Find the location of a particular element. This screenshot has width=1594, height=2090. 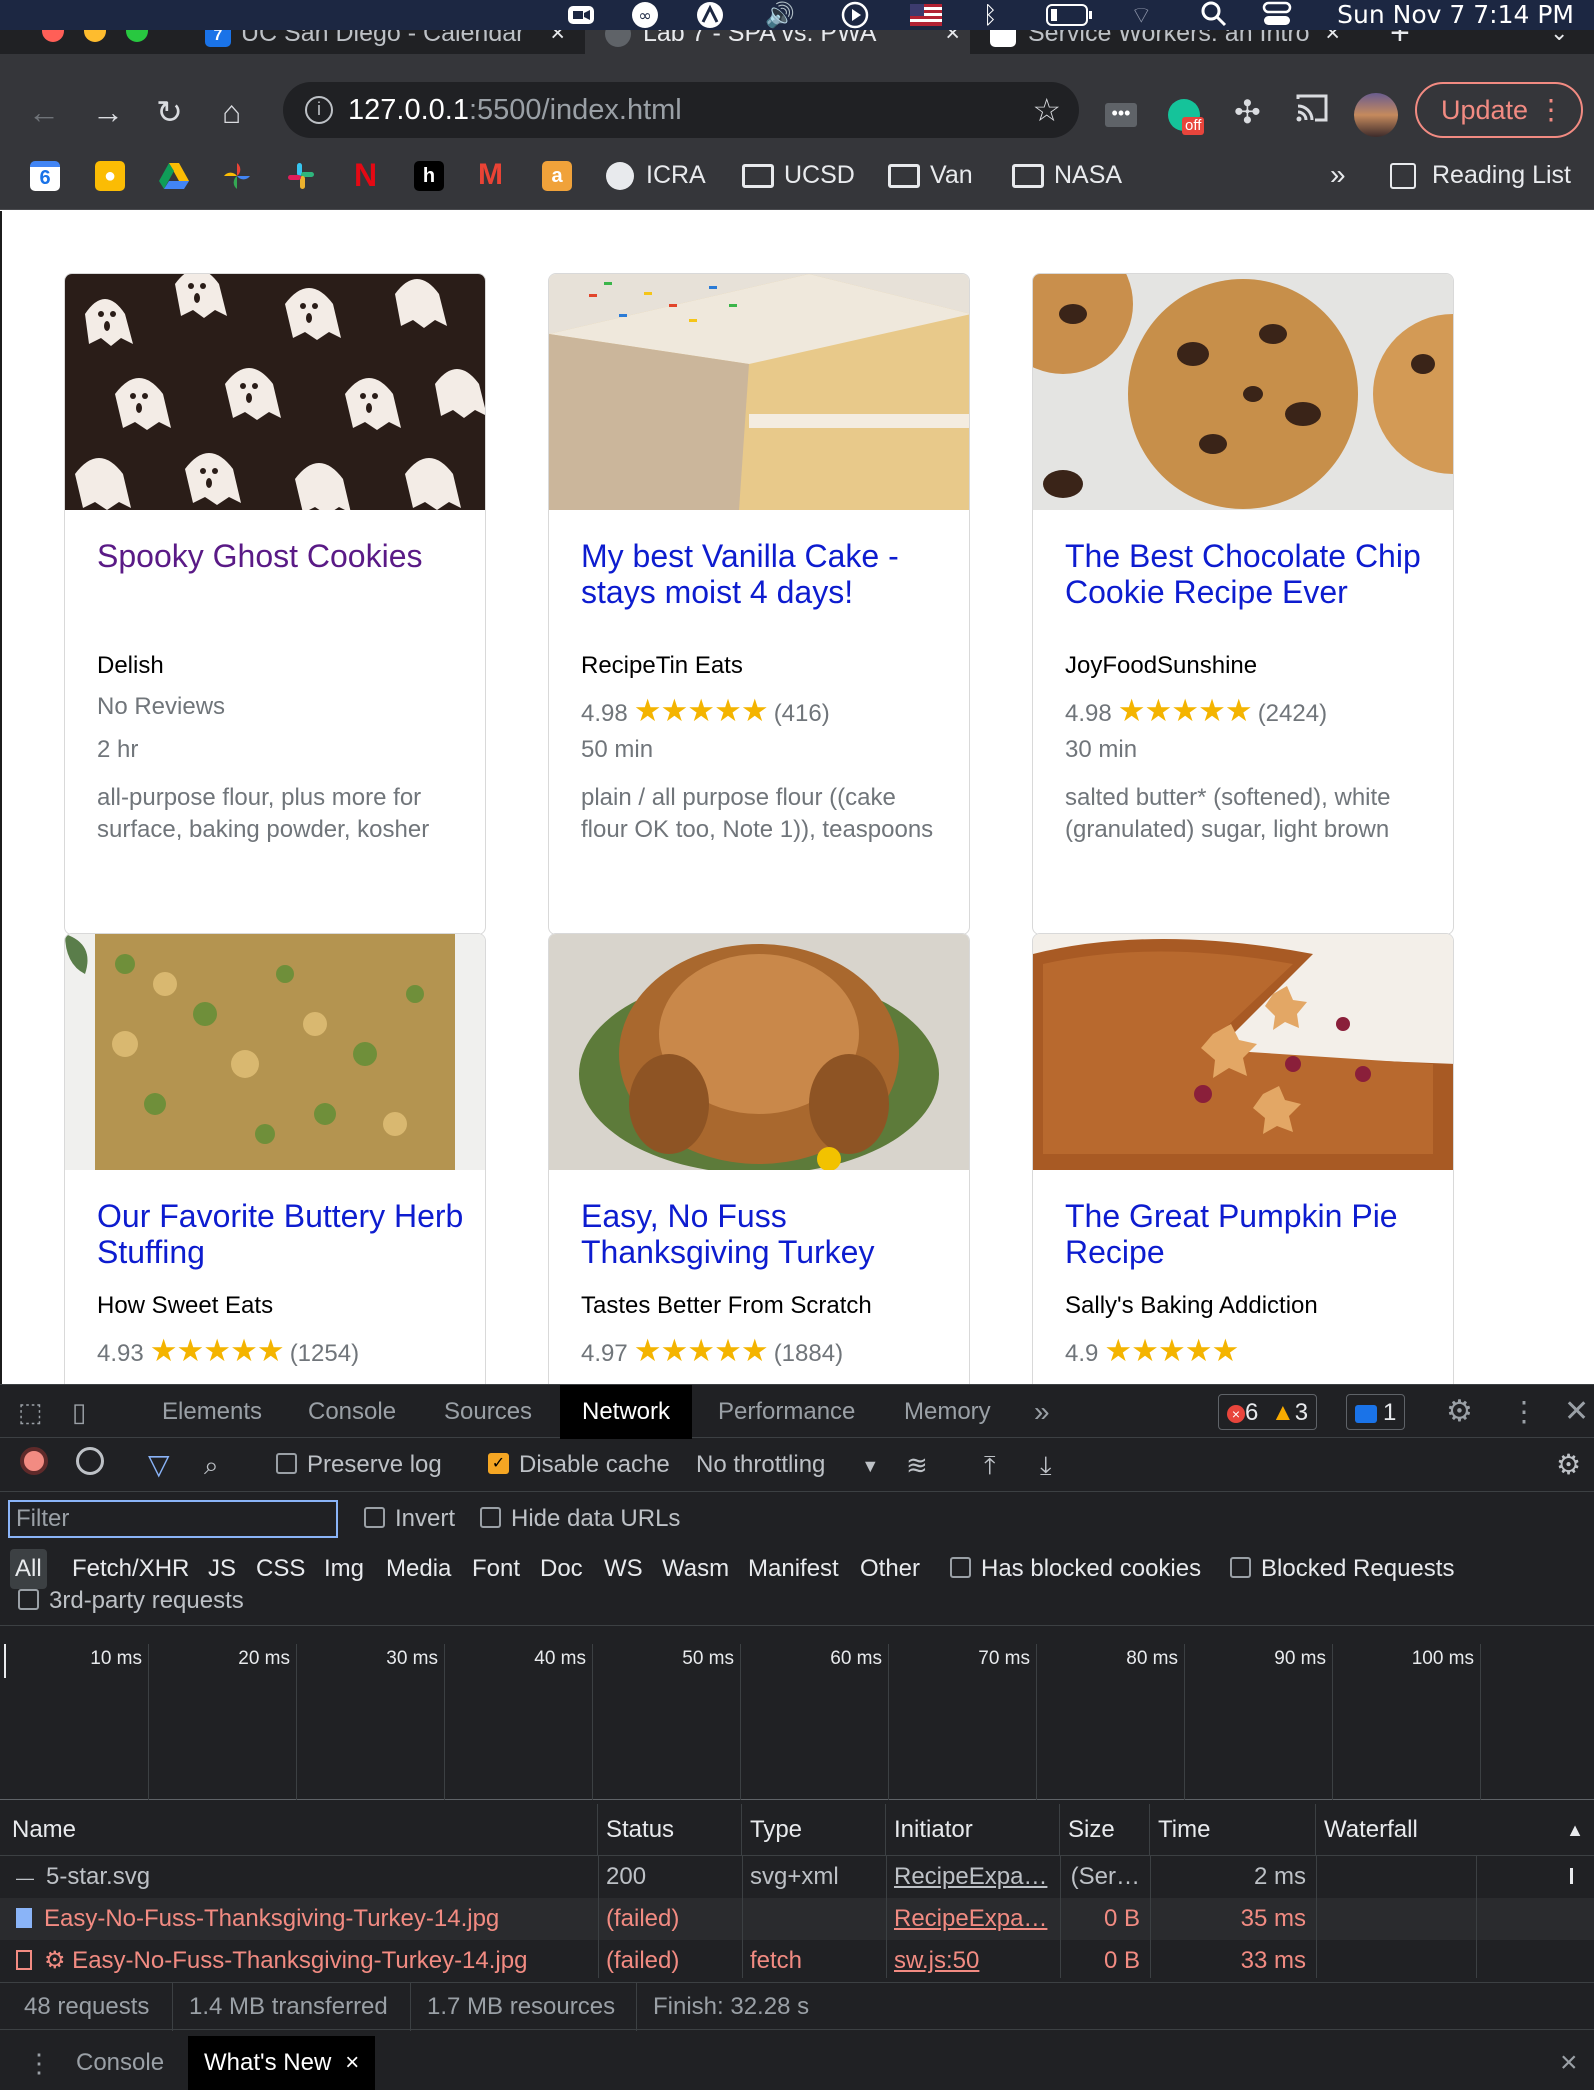

password-extension-icon: ••• is located at coordinates (1121, 112).